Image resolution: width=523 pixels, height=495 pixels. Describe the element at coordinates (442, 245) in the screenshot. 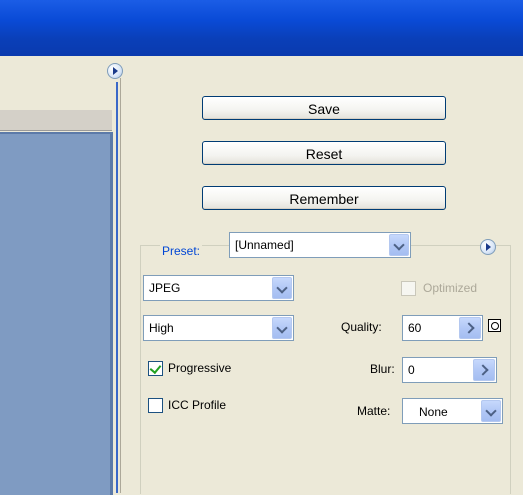

I see `group-border-line` at that location.